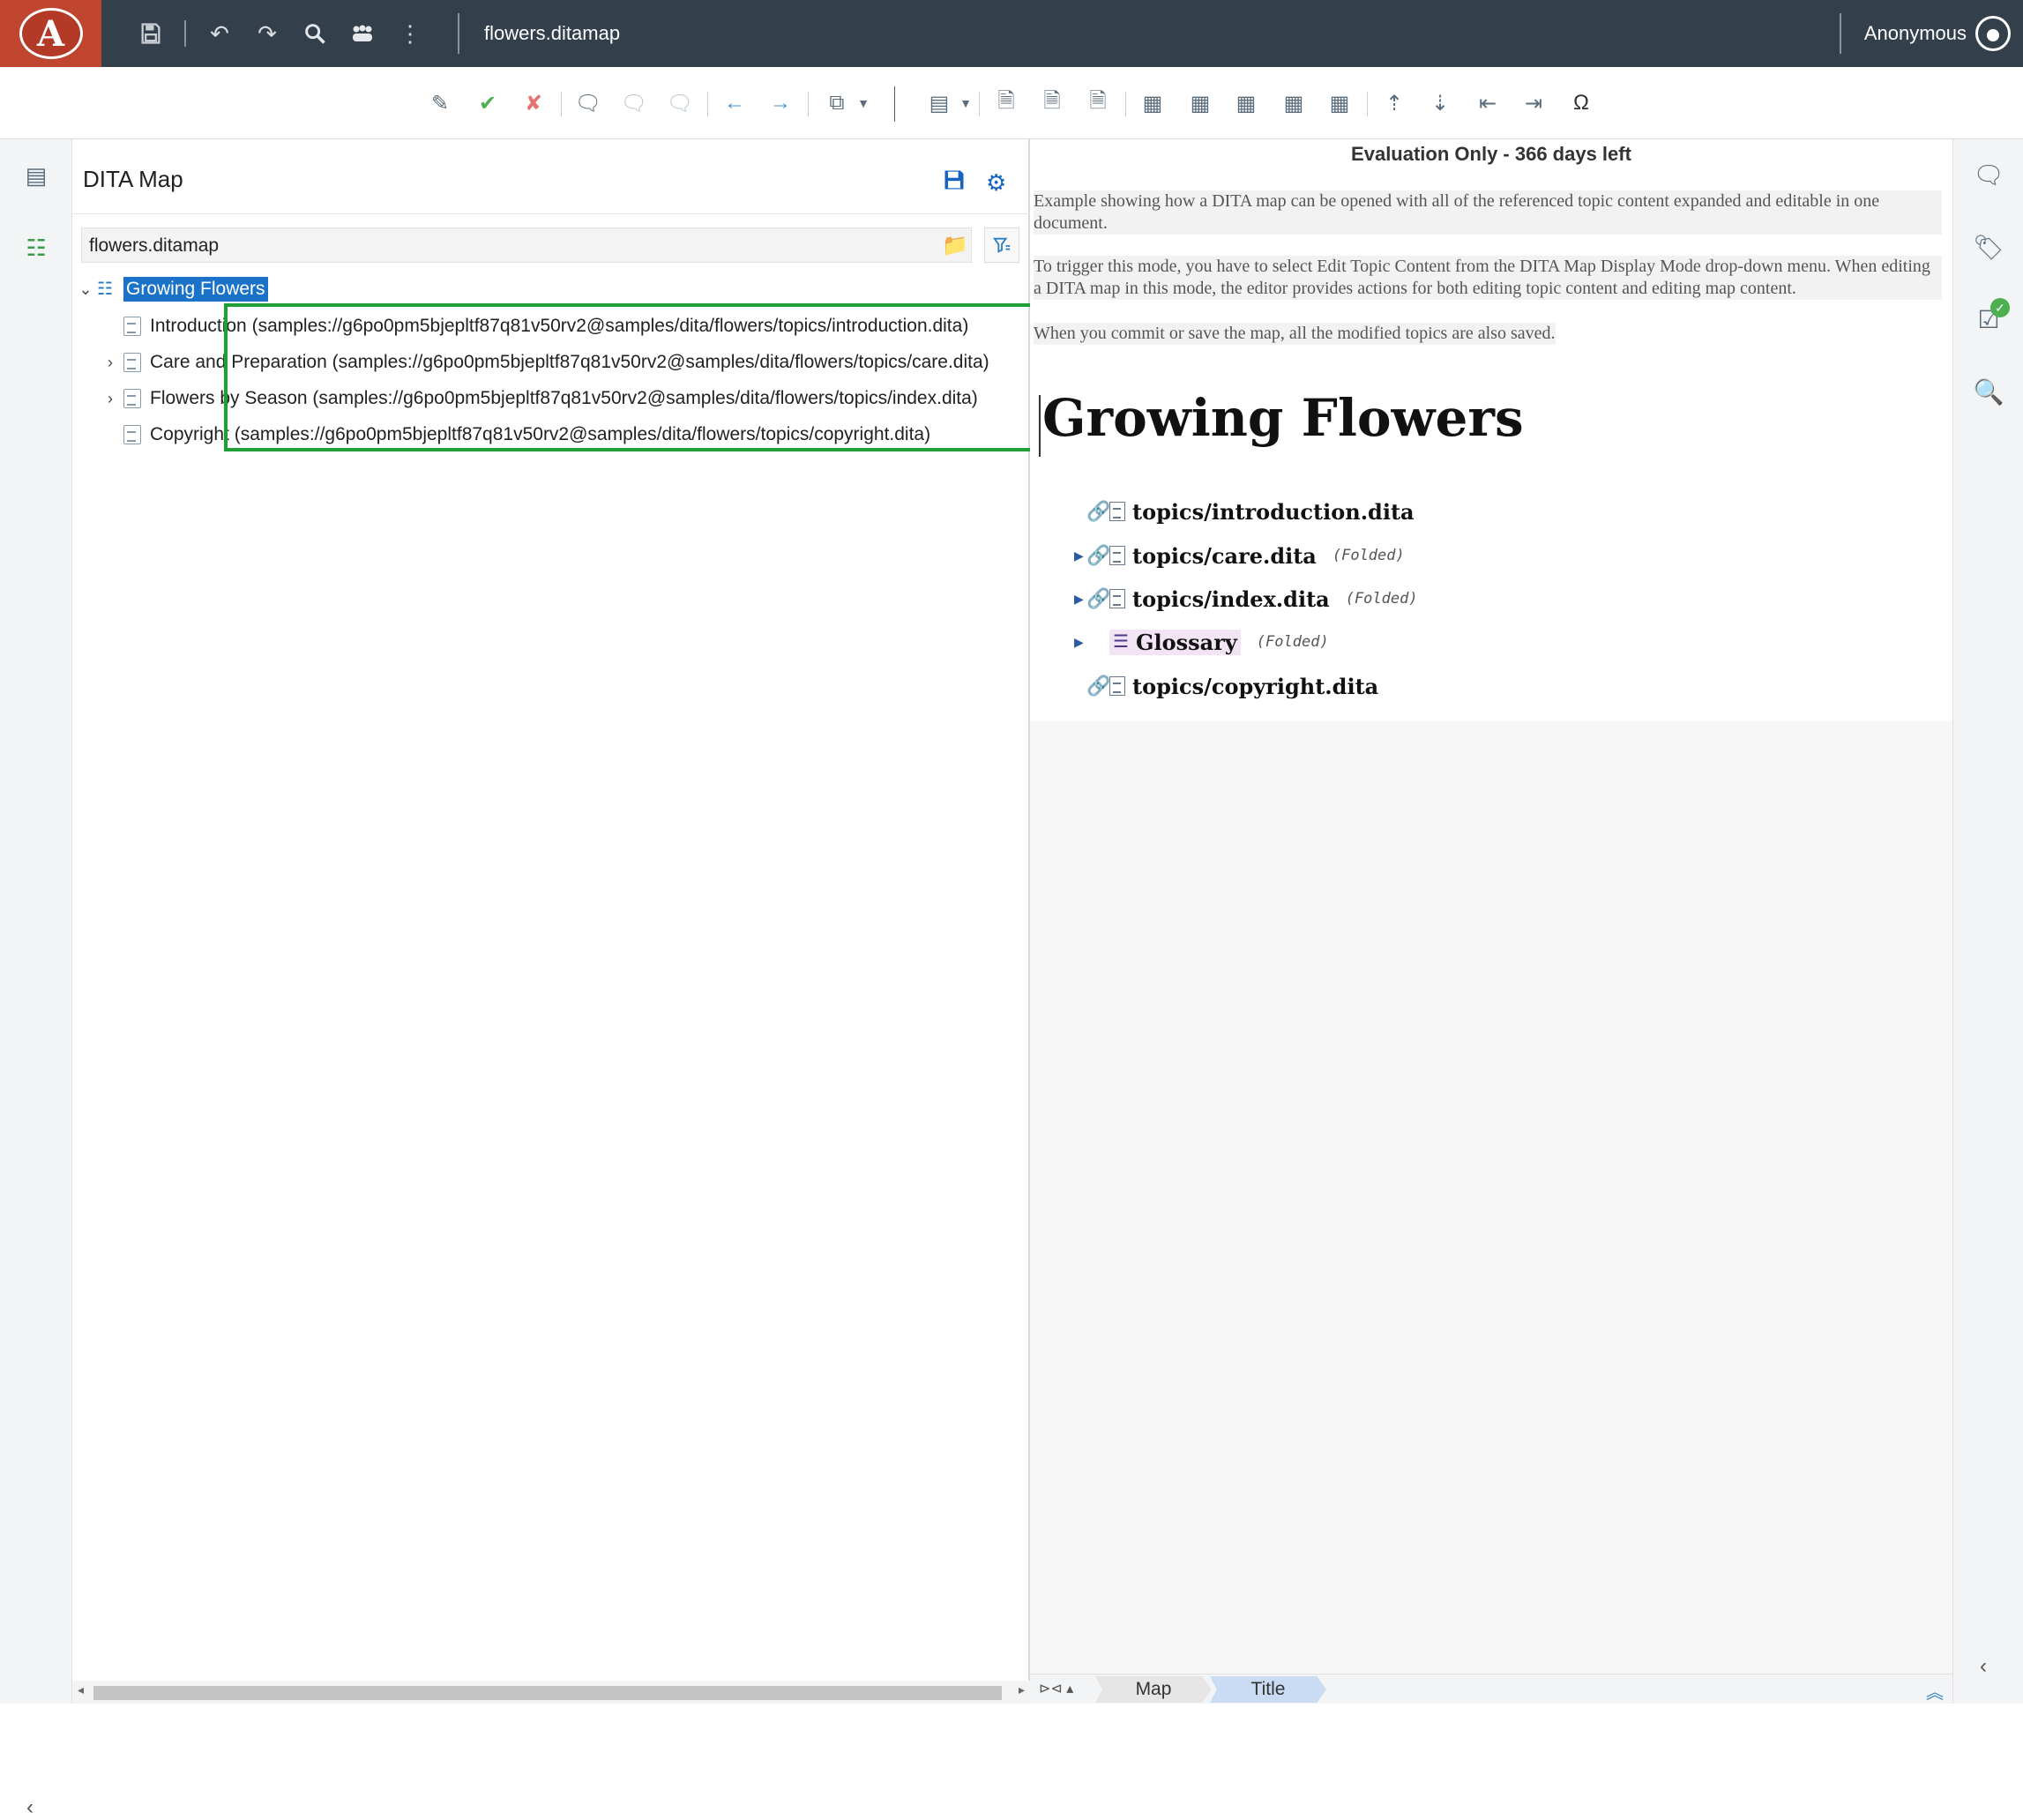 The width and height of the screenshot is (2023, 1820). What do you see at coordinates (1006, 103) in the screenshot?
I see `insert-topic-reference-icon: 🗎` at bounding box center [1006, 103].